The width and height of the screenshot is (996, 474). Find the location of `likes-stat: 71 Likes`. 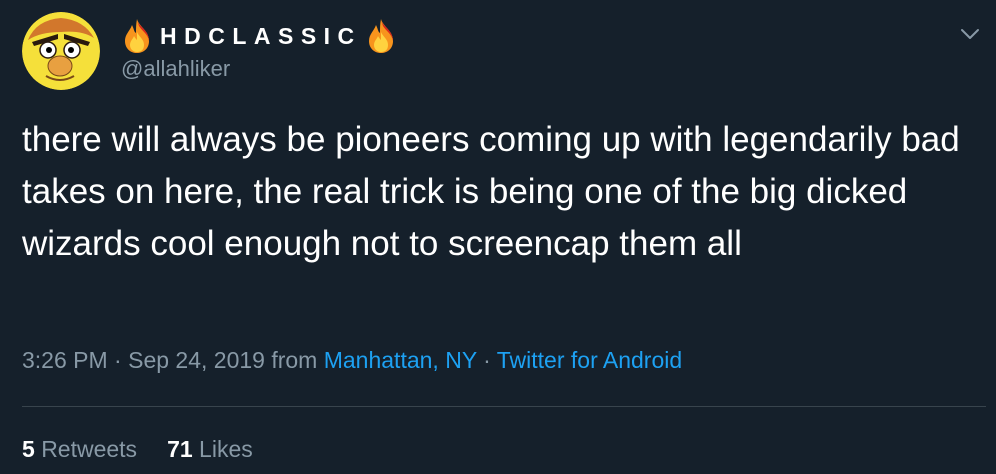

likes-stat: 71 Likes is located at coordinates (210, 449).